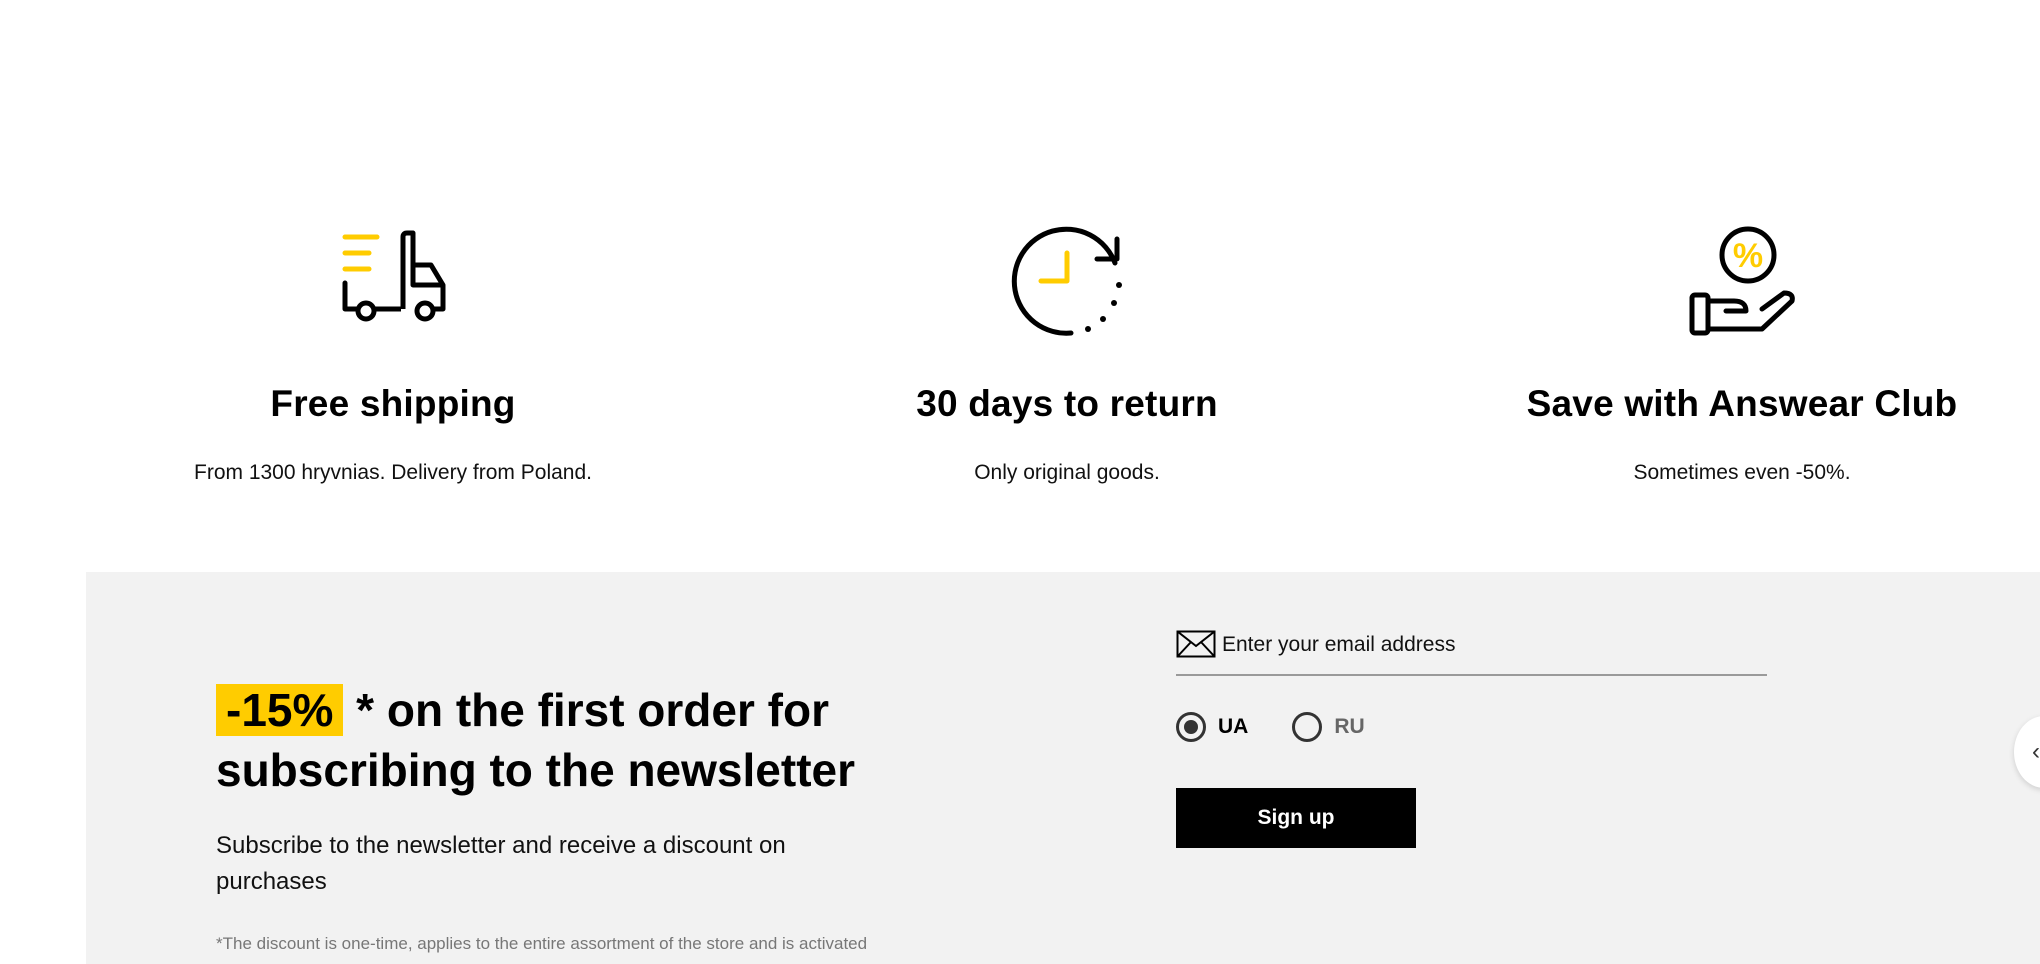 The image size is (2040, 964). Describe the element at coordinates (1233, 726) in the screenshot. I see `radio-ua-label: UA` at that location.